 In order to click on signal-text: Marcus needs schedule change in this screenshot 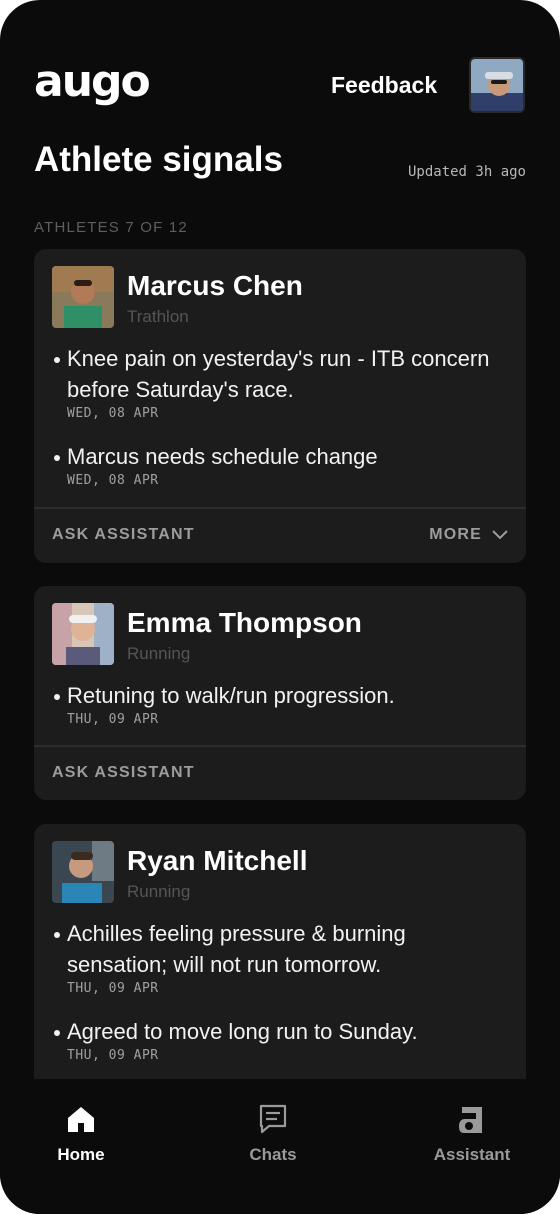, I will do `click(282, 456)`.